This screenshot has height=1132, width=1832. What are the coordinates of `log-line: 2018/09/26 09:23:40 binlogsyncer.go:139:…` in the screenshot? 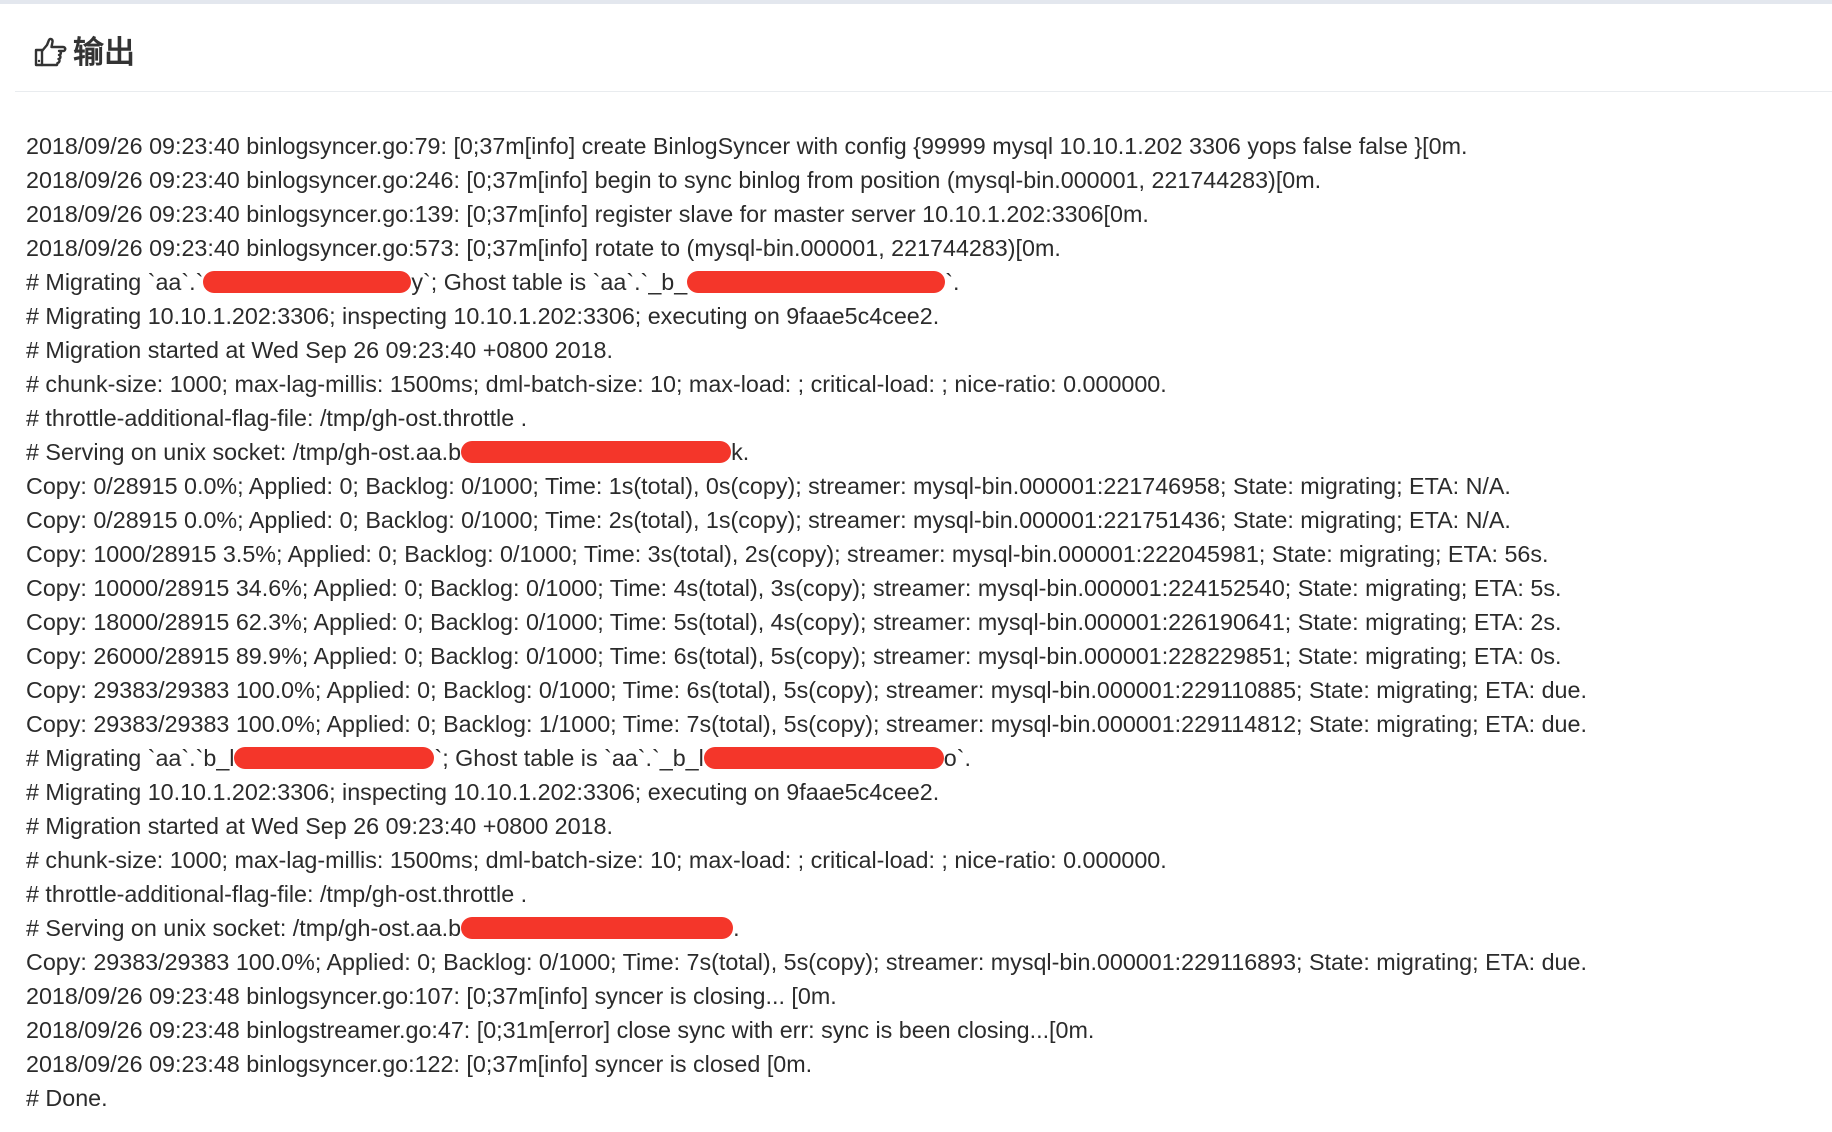 It's located at (587, 214).